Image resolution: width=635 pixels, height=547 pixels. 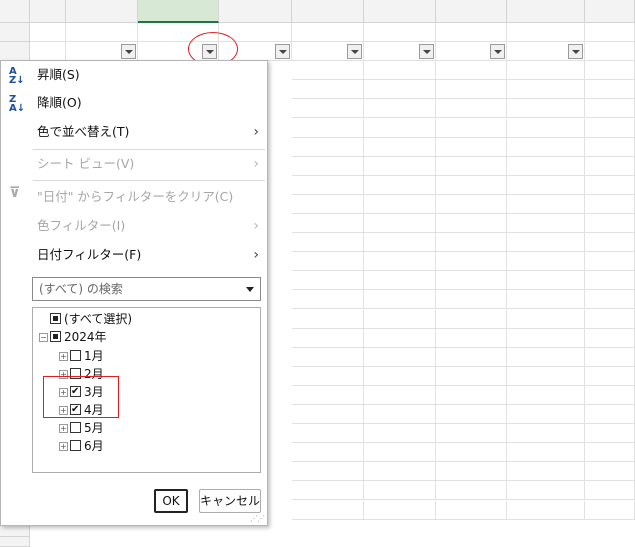 I want to click on dropdown-arrow-icon, so click(x=250, y=289).